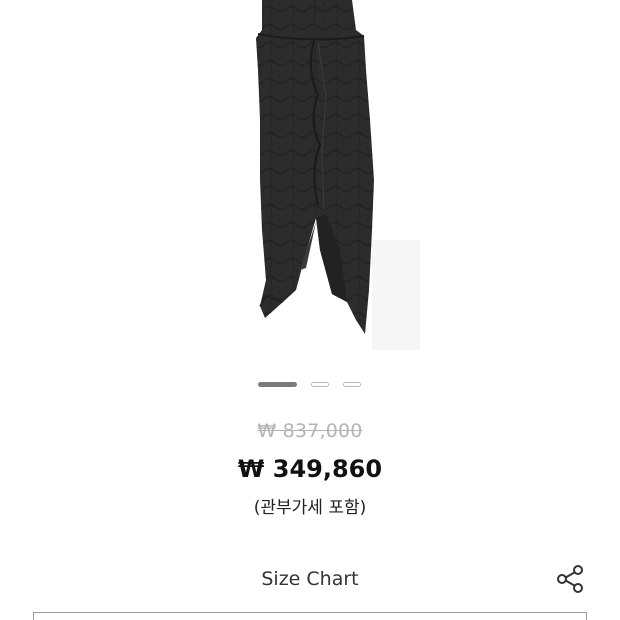 This screenshot has height=620, width=620. What do you see at coordinates (310, 579) in the screenshot?
I see `size-chart-link: Size Chart` at bounding box center [310, 579].